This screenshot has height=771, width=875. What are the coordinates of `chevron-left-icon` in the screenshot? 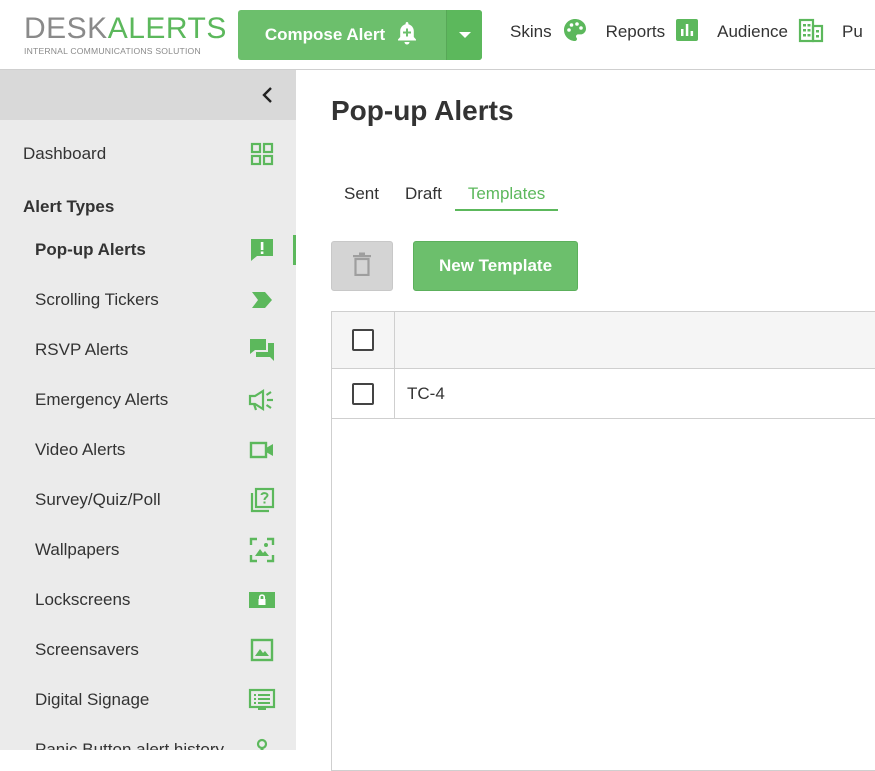 It's located at (268, 95).